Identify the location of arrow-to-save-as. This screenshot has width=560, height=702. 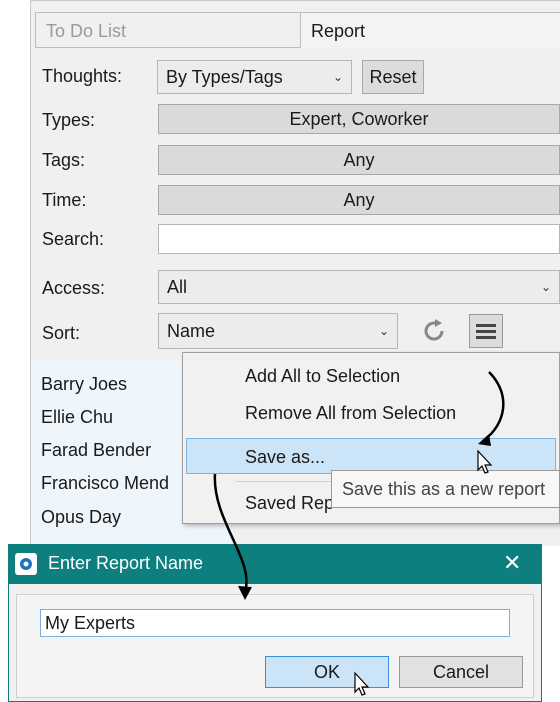
(494, 406).